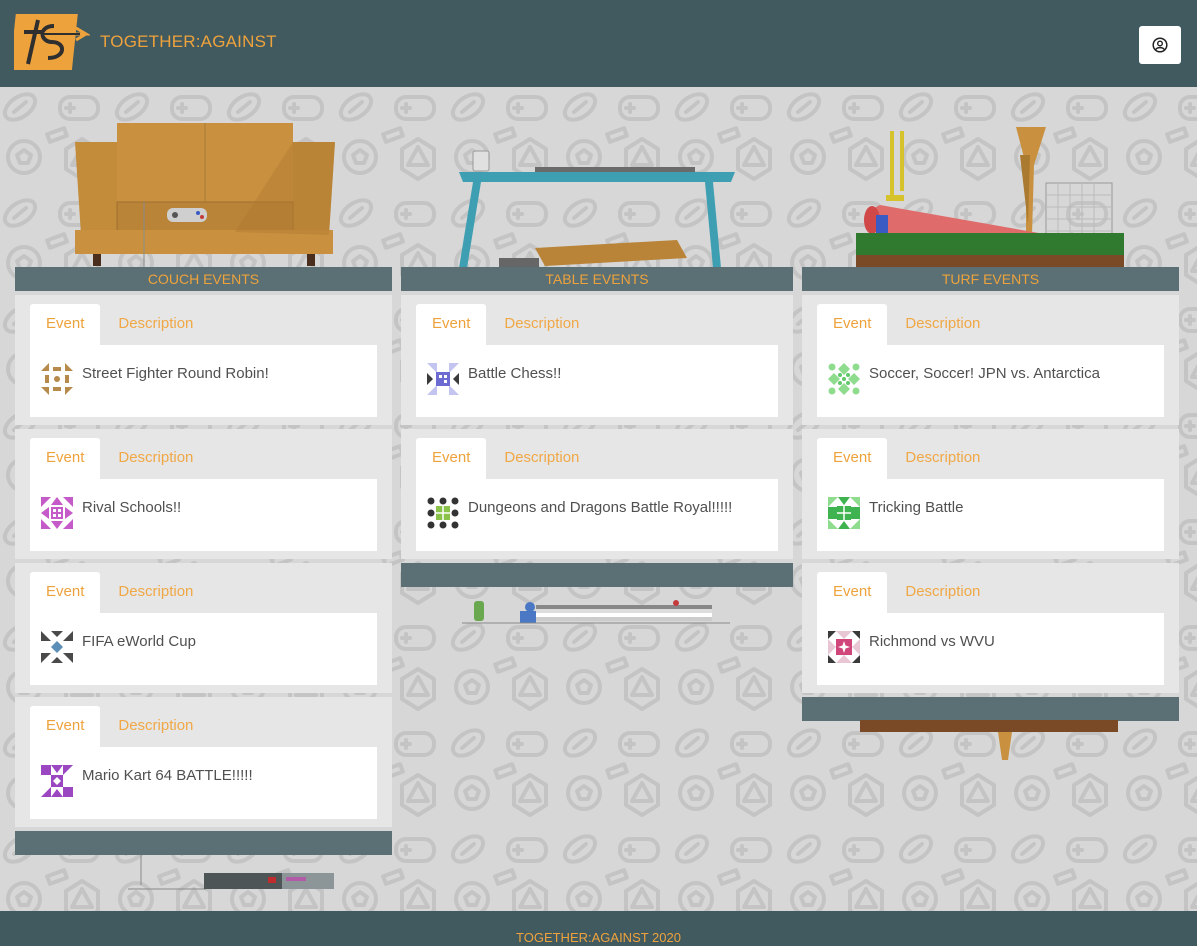  Describe the element at coordinates (598, 937) in the screenshot. I see `footer-text: TOGETHER:AGAINST 2020` at that location.